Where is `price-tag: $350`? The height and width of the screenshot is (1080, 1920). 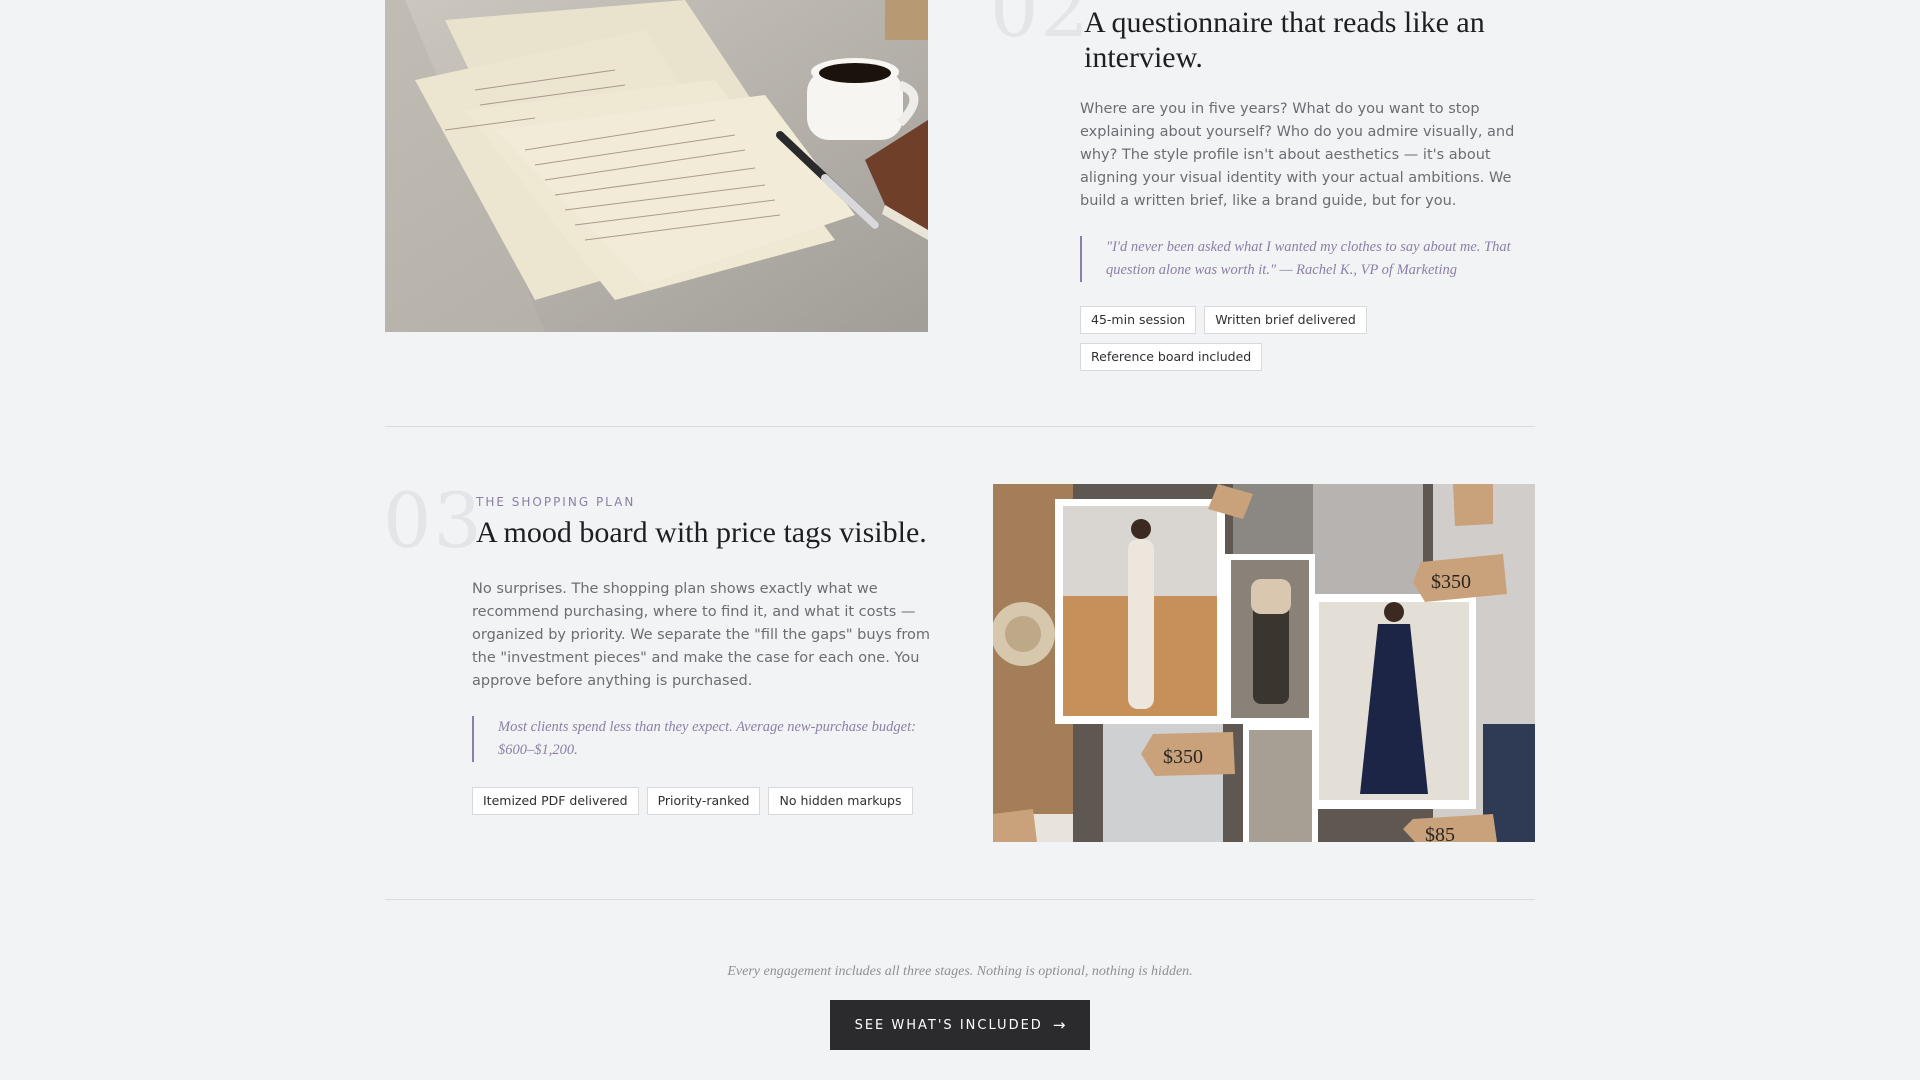
price-tag: $350 is located at coordinates (1188, 754).